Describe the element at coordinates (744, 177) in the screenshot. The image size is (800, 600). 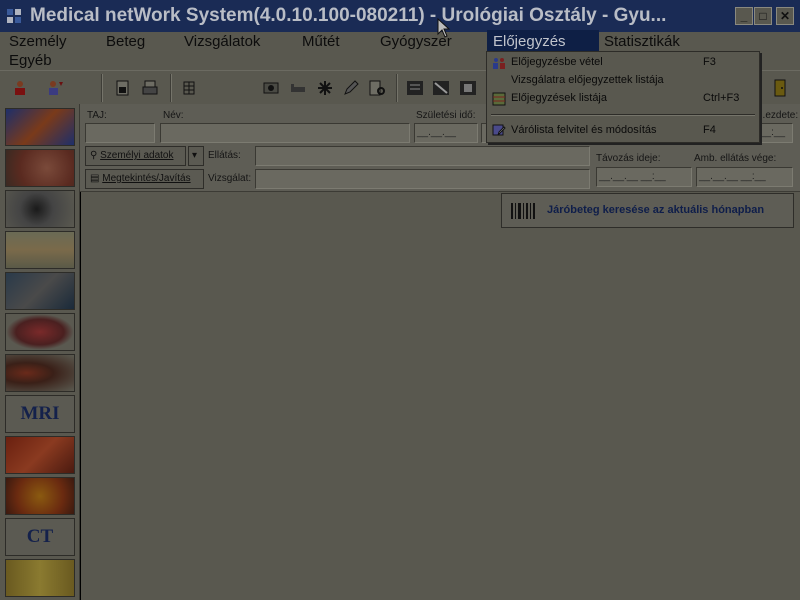
I see `amb-ellatas-vege-input: __.__.__ __:__` at that location.